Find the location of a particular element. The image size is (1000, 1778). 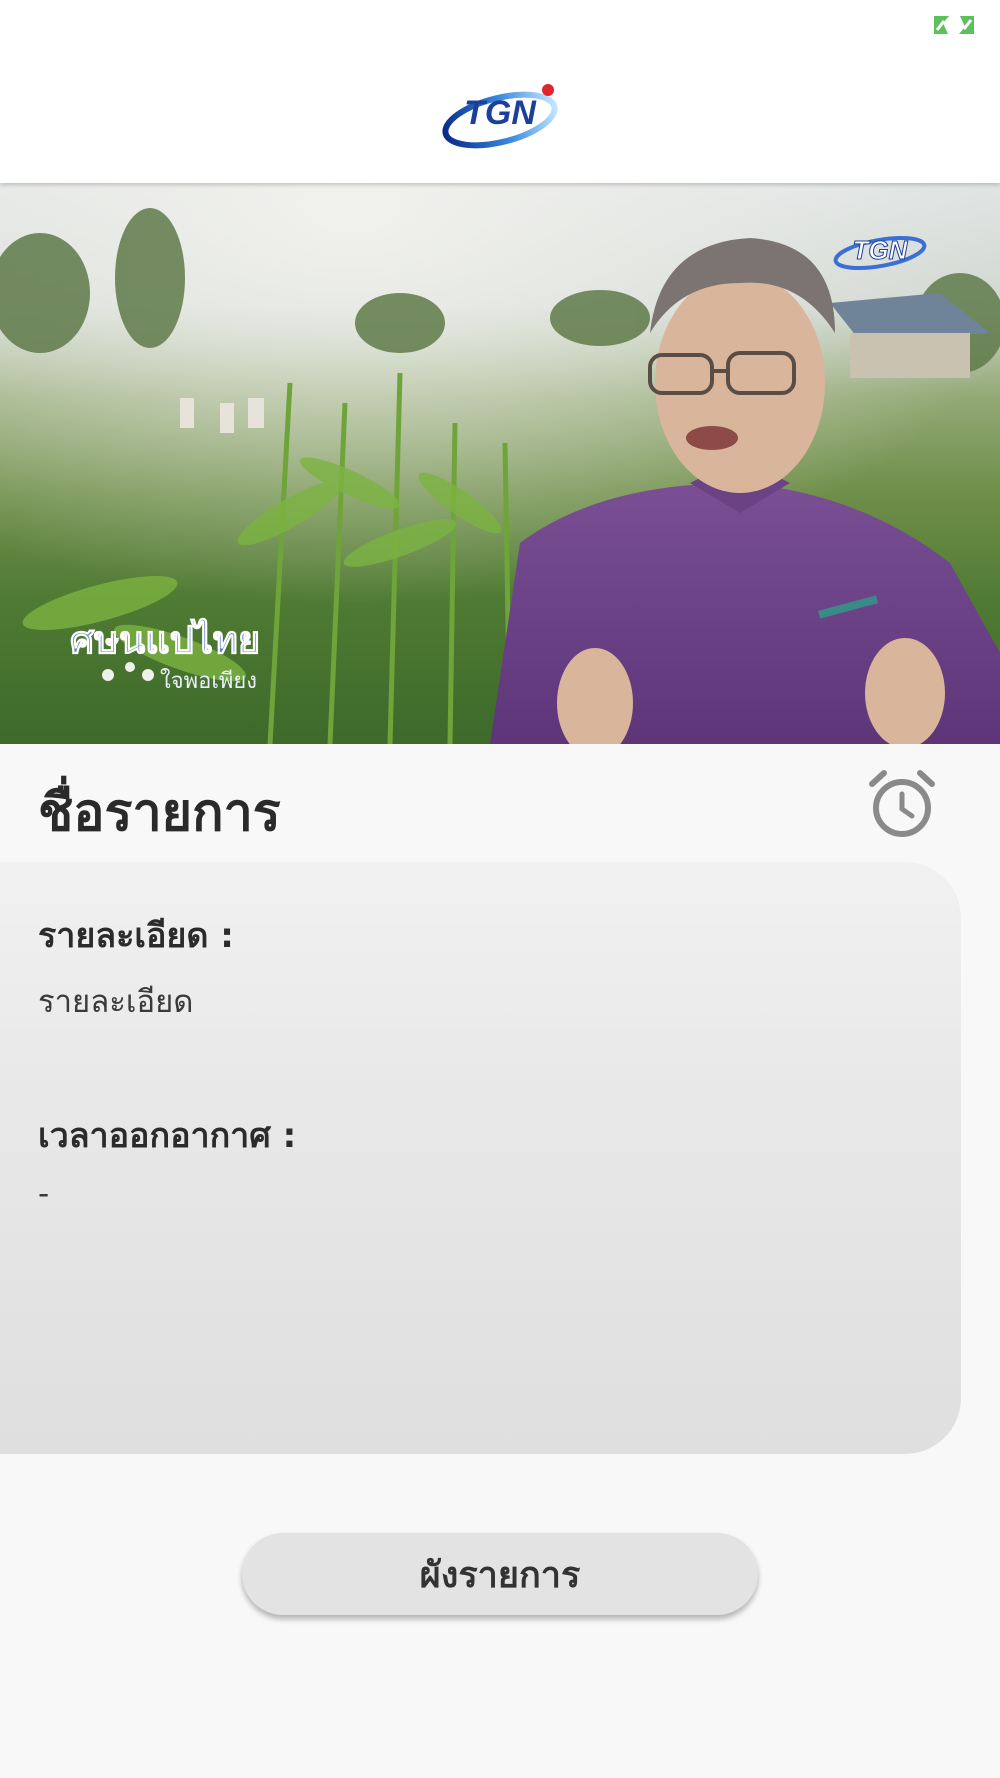

schedule-button-label: ผังรายการ is located at coordinates (500, 1575).